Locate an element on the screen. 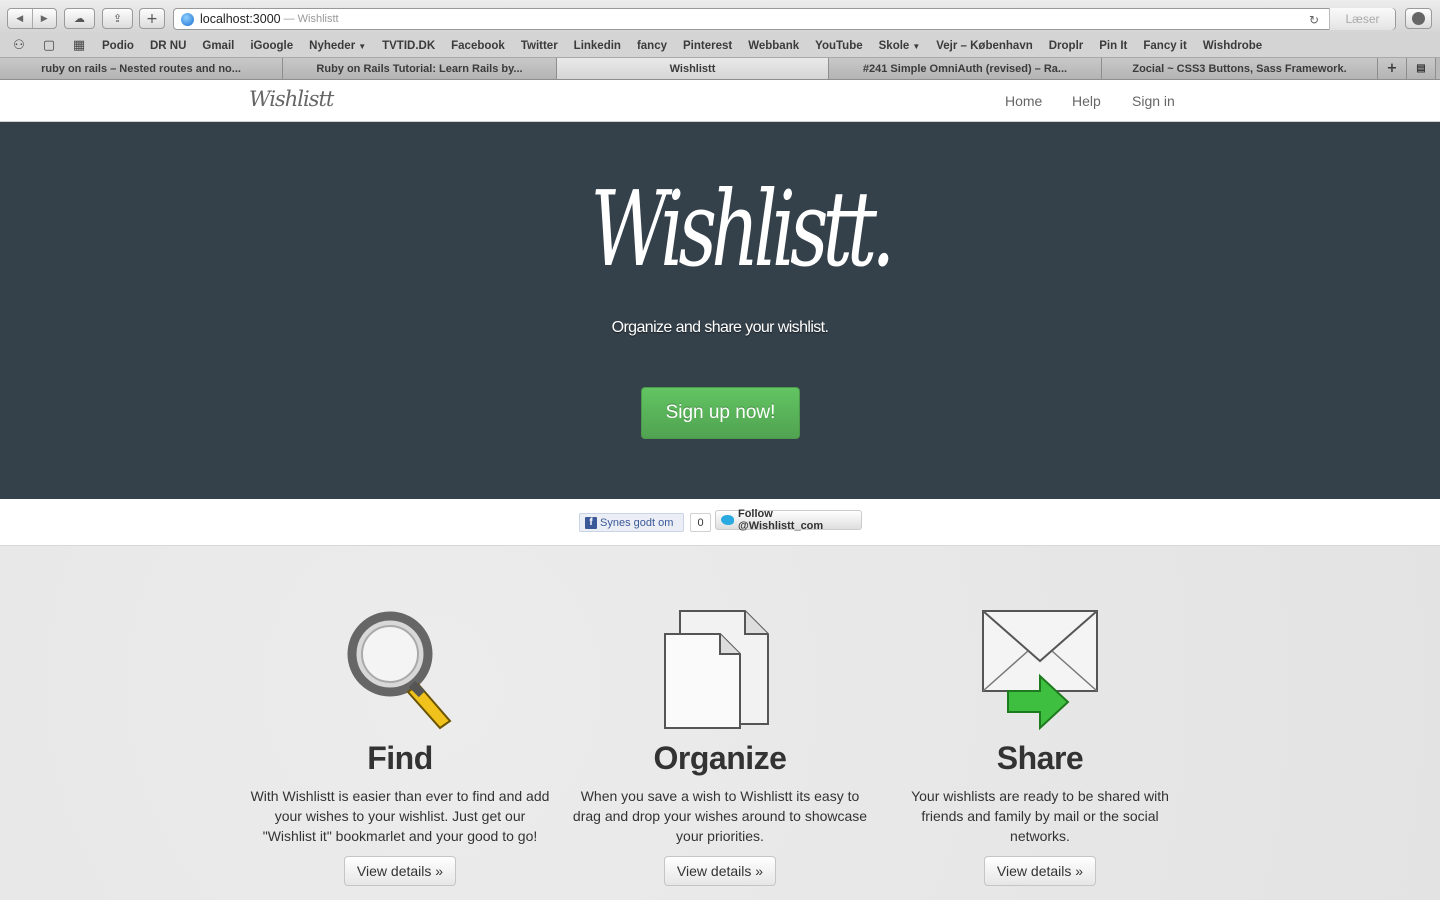  facebook-like-button: f Synes godt om is located at coordinates (631, 522).